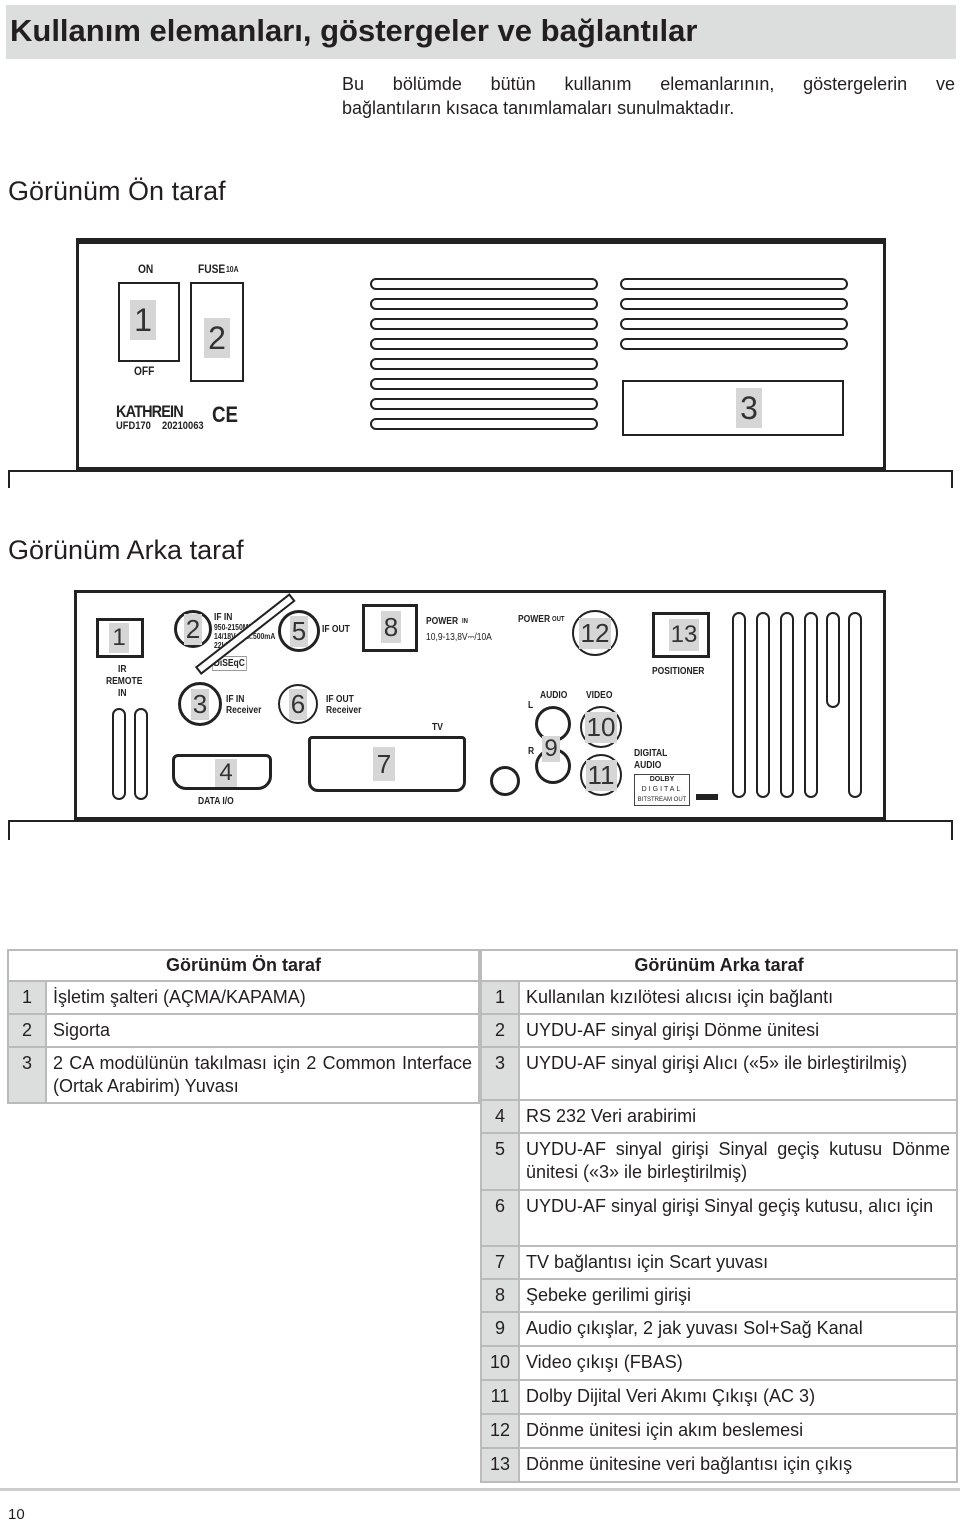 The image size is (960, 1523). What do you see at coordinates (678, 671) in the screenshot?
I see `positioner-label: POSITIONER` at bounding box center [678, 671].